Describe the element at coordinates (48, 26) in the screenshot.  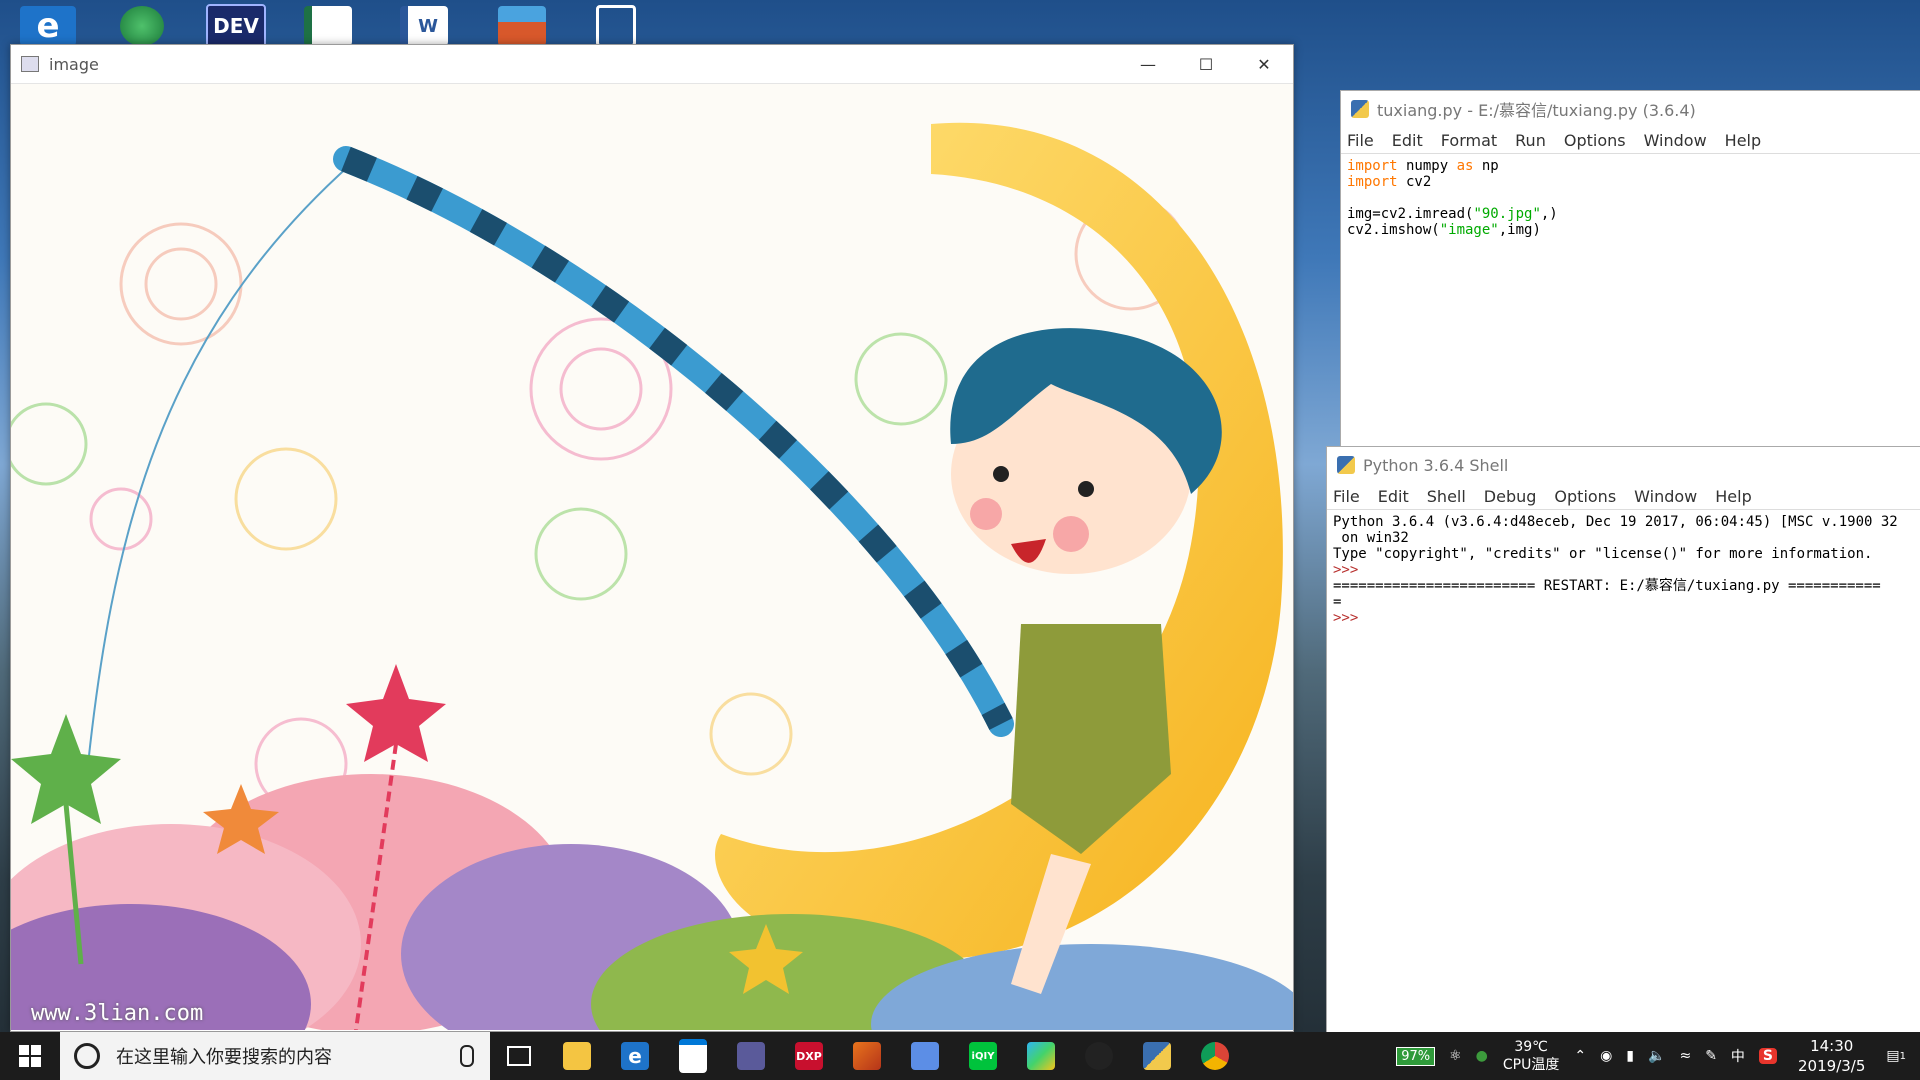
I see `edge-desktop-icon: e` at that location.